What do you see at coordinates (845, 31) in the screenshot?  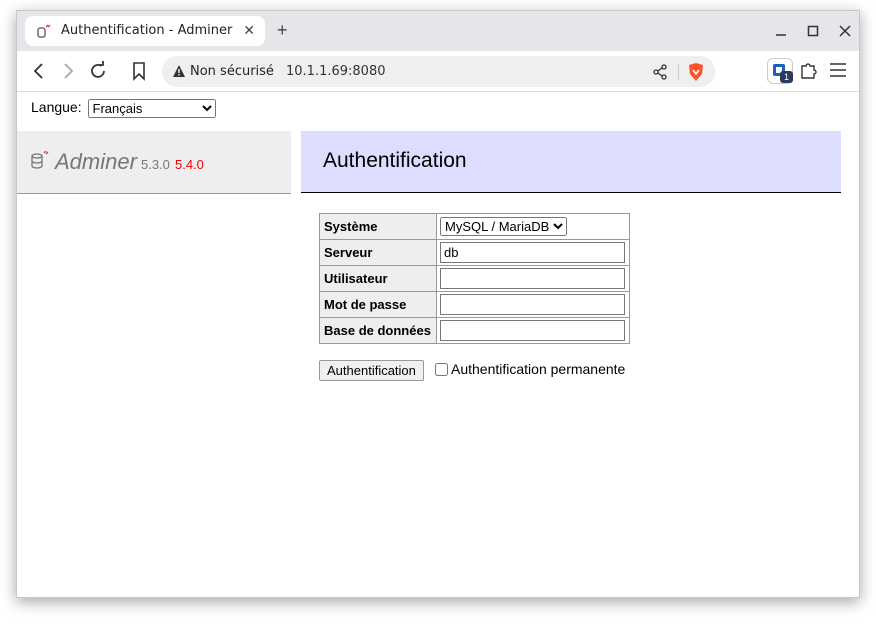 I see `close-window-icon` at bounding box center [845, 31].